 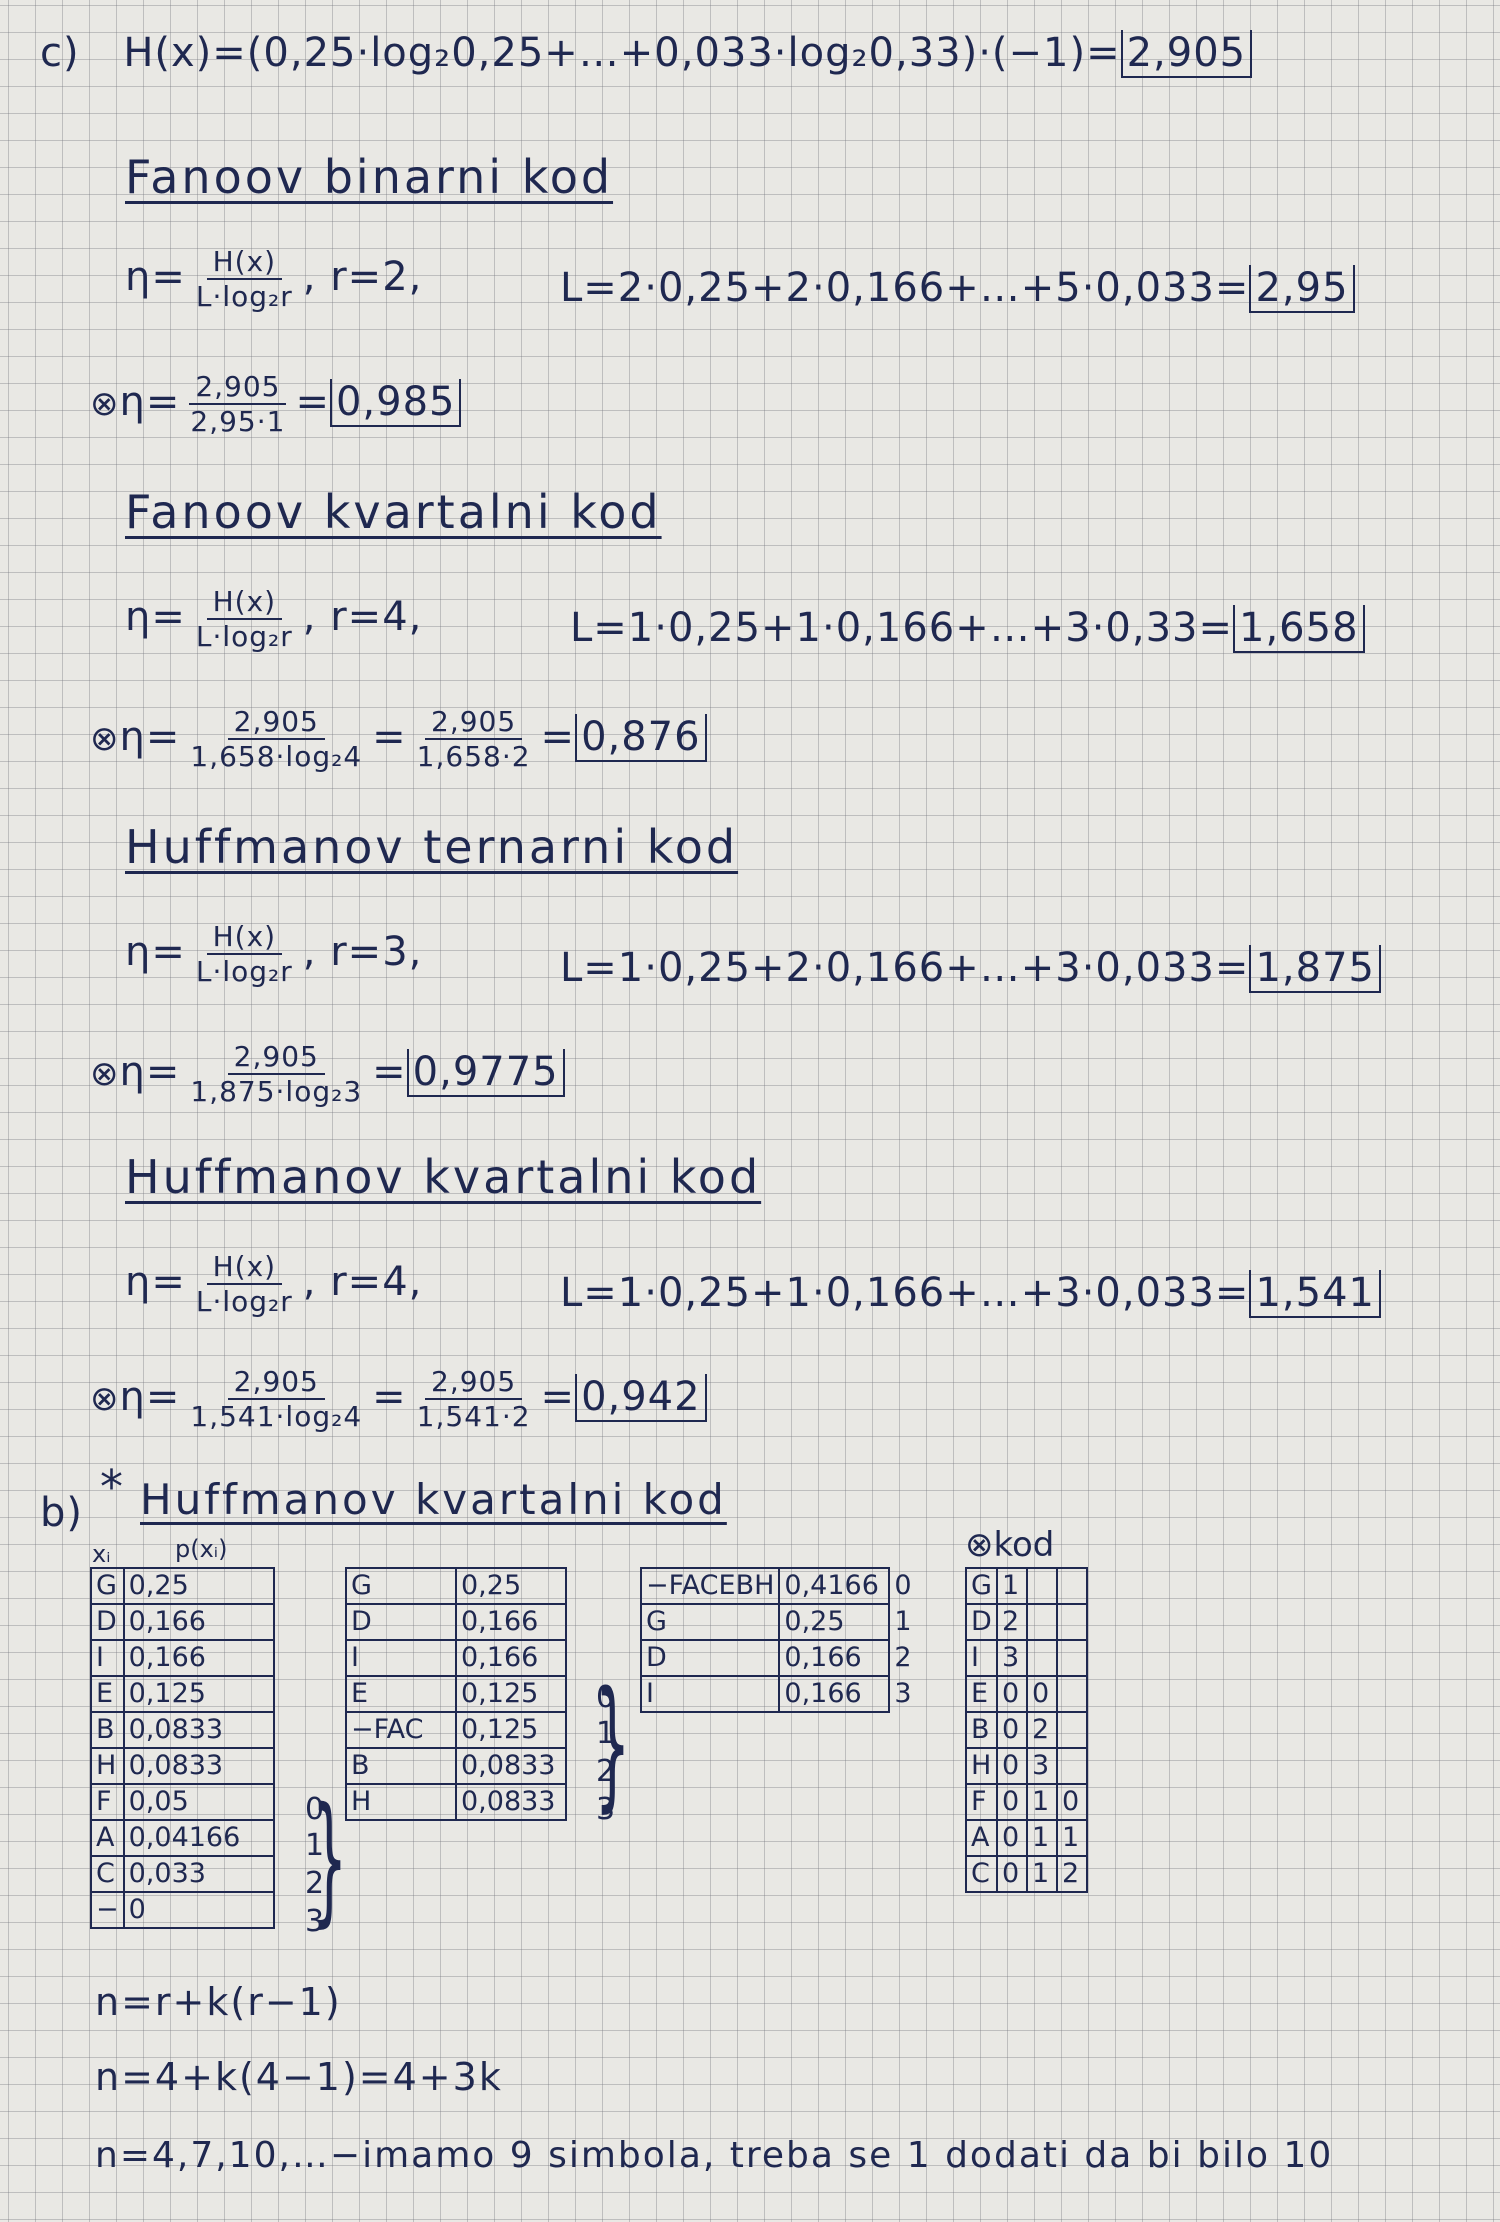 I want to click on efficiency-calc-huffman-ternary: ⊗η= 2,905 1,875·log₂3 = 0,9775, so click(x=327, y=1074).